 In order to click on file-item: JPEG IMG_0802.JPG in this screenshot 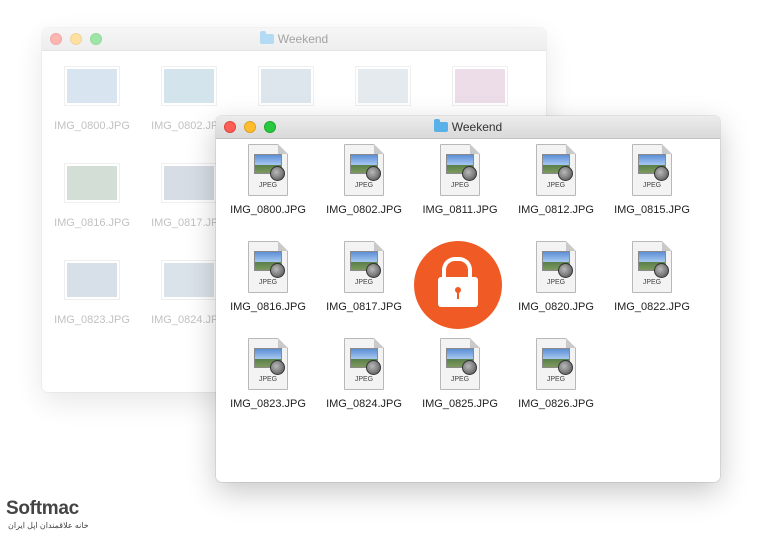, I will do `click(364, 180)`.